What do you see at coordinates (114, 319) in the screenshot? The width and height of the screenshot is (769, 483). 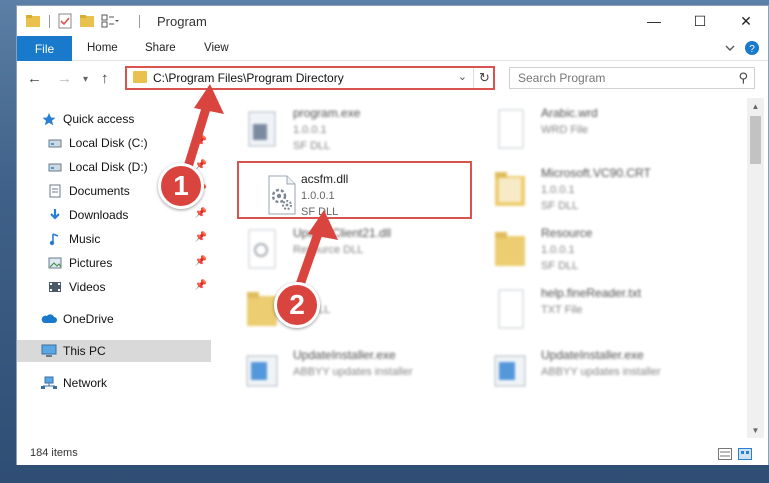 I see `sidebar-item-onedrive: OneDrive` at bounding box center [114, 319].